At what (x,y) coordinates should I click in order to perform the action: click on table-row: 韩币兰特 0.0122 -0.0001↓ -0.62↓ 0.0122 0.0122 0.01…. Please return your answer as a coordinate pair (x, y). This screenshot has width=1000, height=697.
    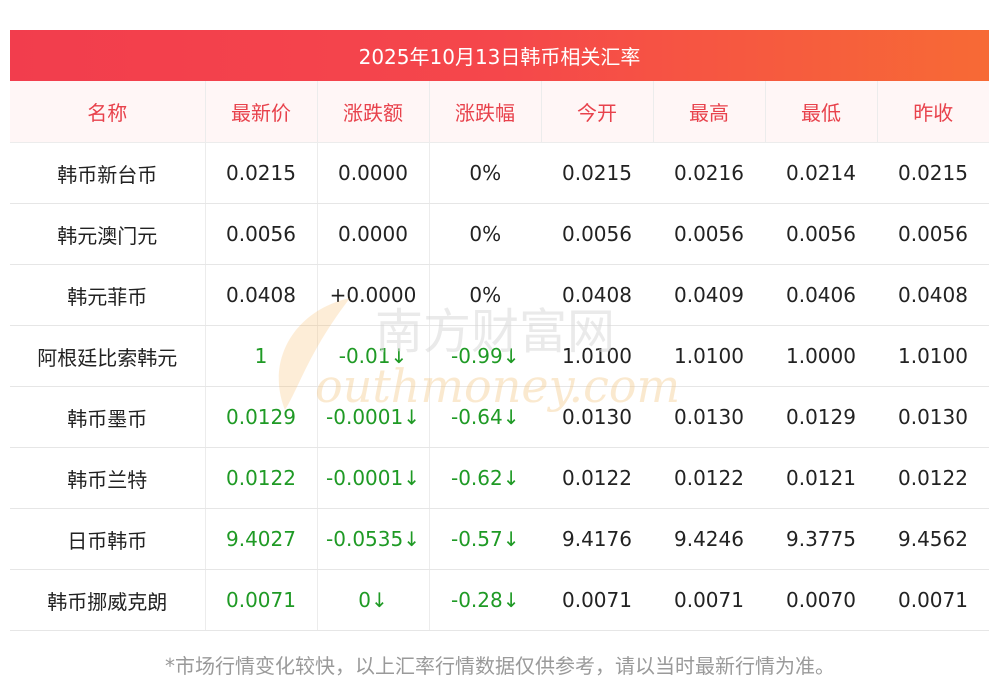
    Looking at the image, I should click on (499, 478).